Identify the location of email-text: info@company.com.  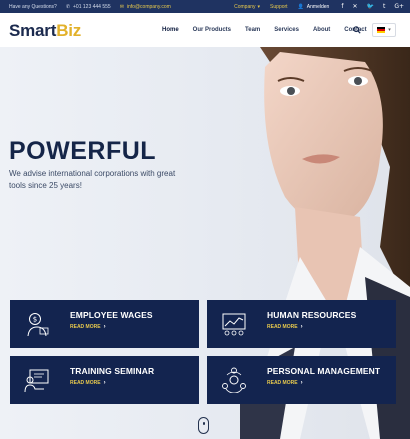
(148, 6).